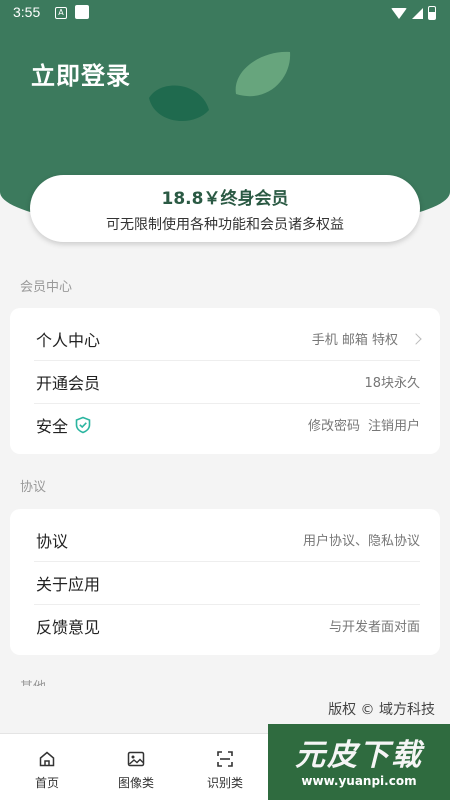 This screenshot has width=450, height=800. I want to click on tab-label: 图像类, so click(135, 783).